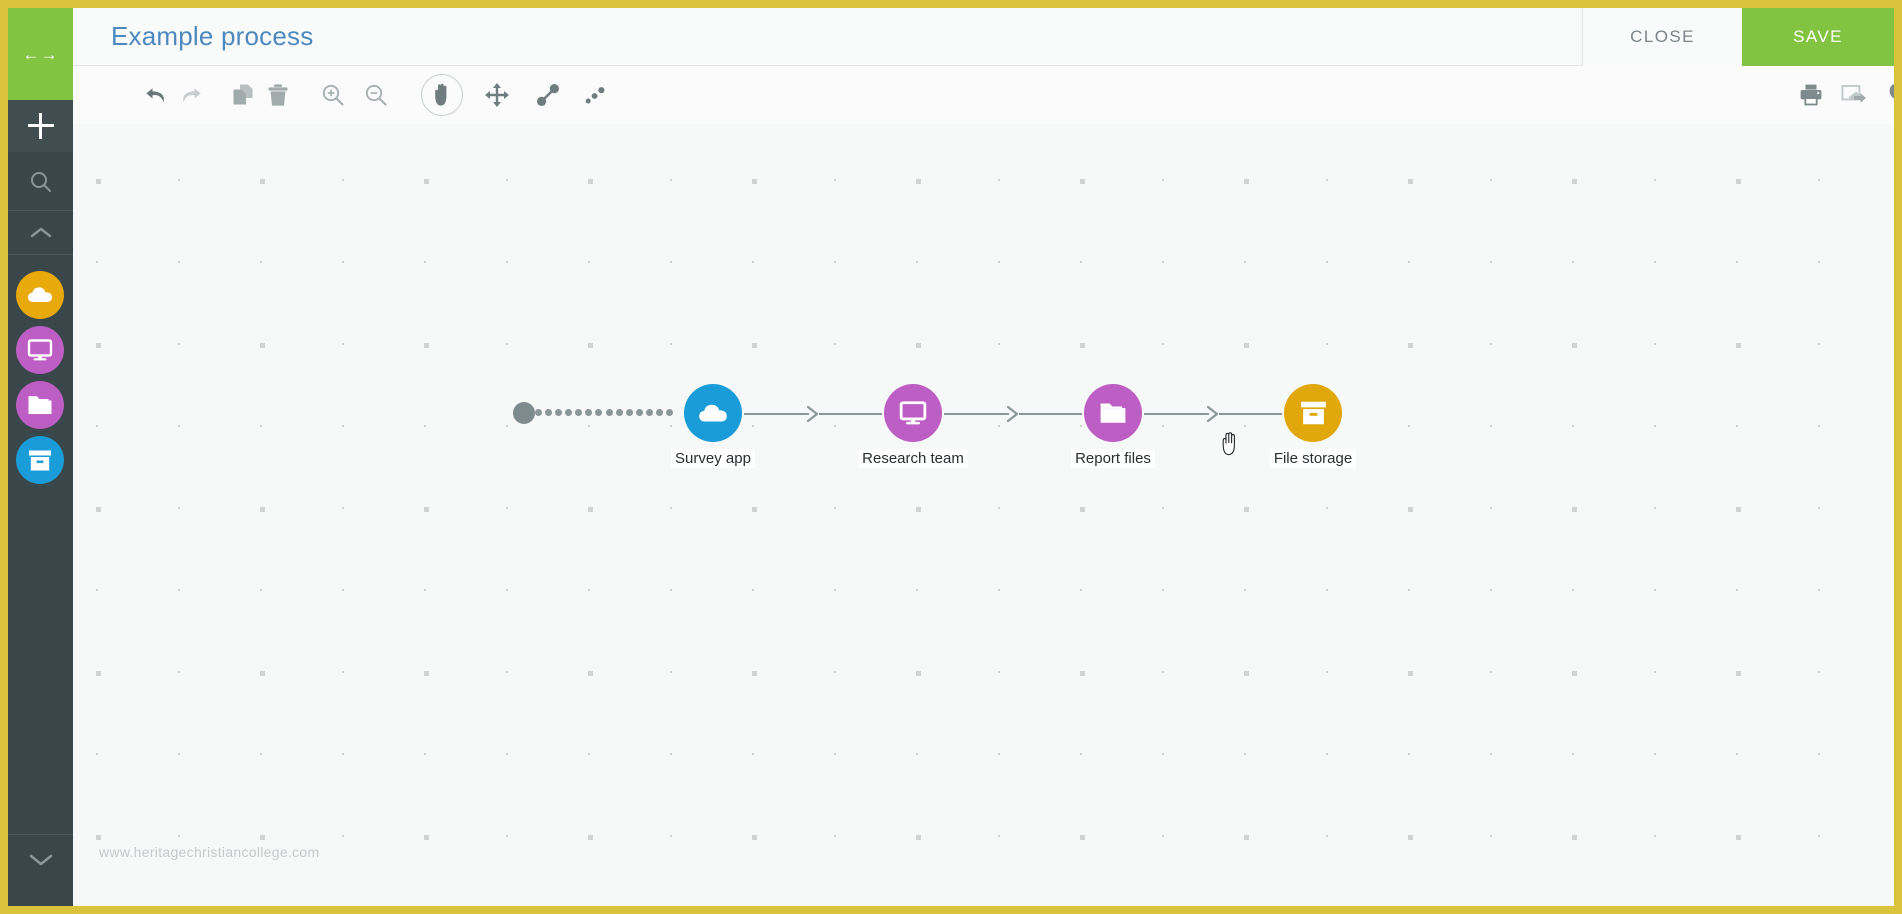 Image resolution: width=1902 pixels, height=914 pixels. I want to click on dotted-connector-tool-button, so click(595, 95).